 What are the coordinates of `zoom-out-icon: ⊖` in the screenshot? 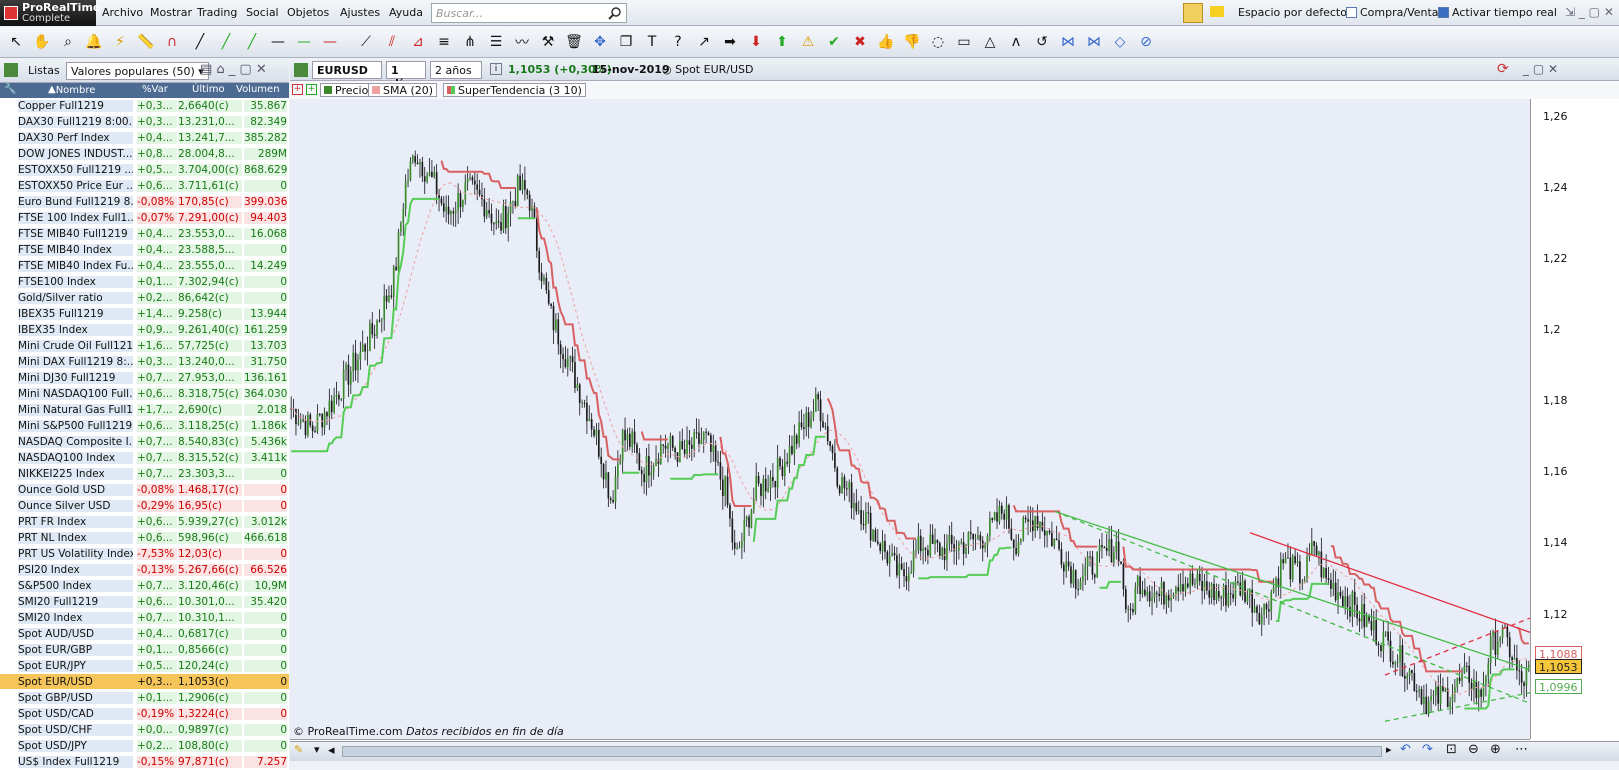 It's located at (1473, 749).